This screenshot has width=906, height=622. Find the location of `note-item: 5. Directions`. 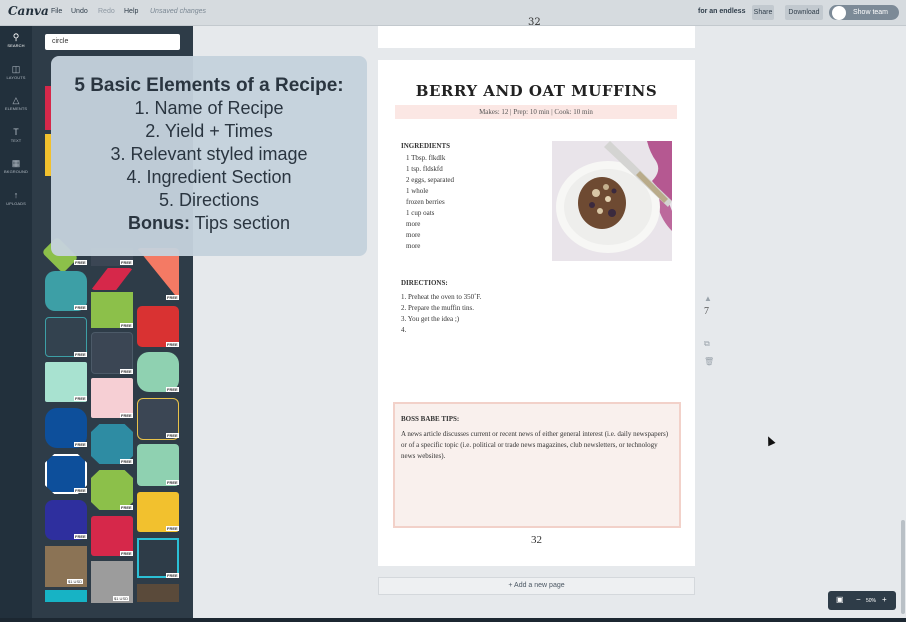

note-item: 5. Directions is located at coordinates (209, 200).